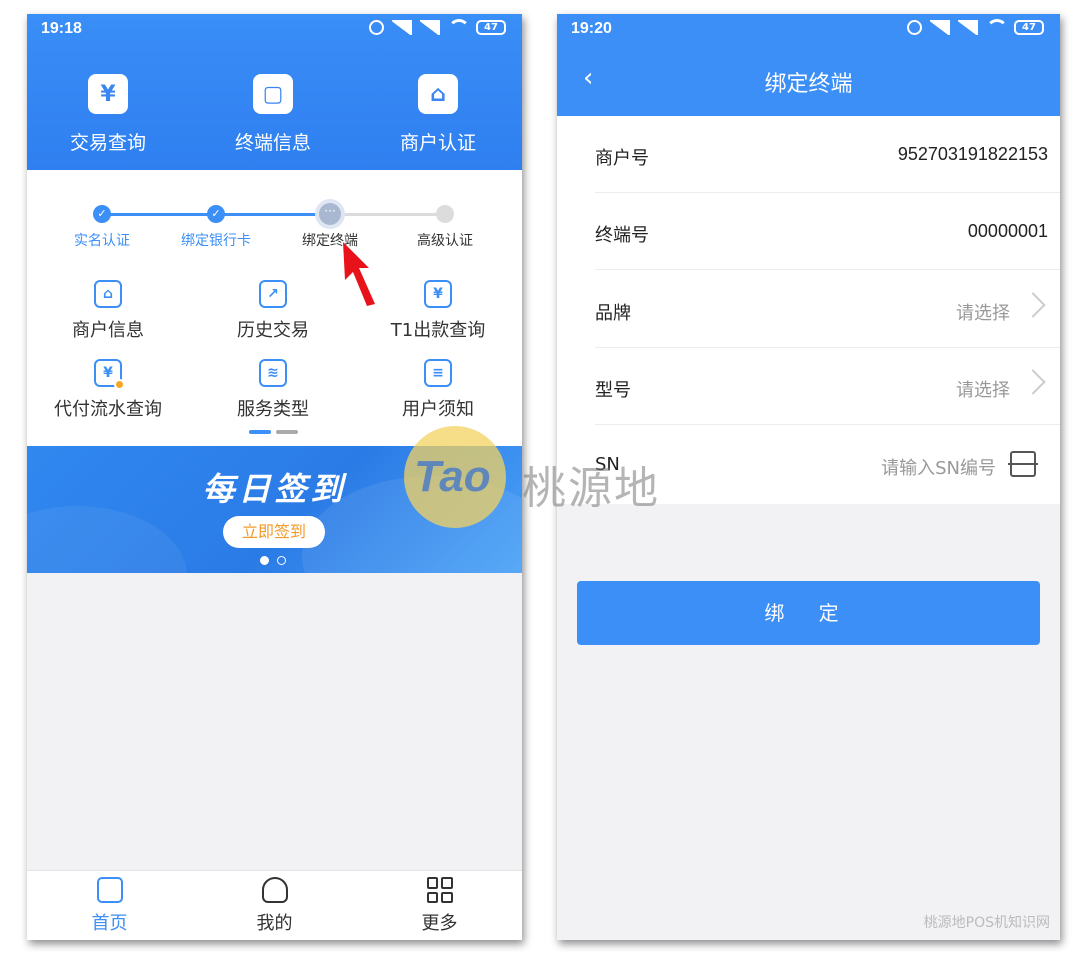  I want to click on status-time: 19:20, so click(591, 28).